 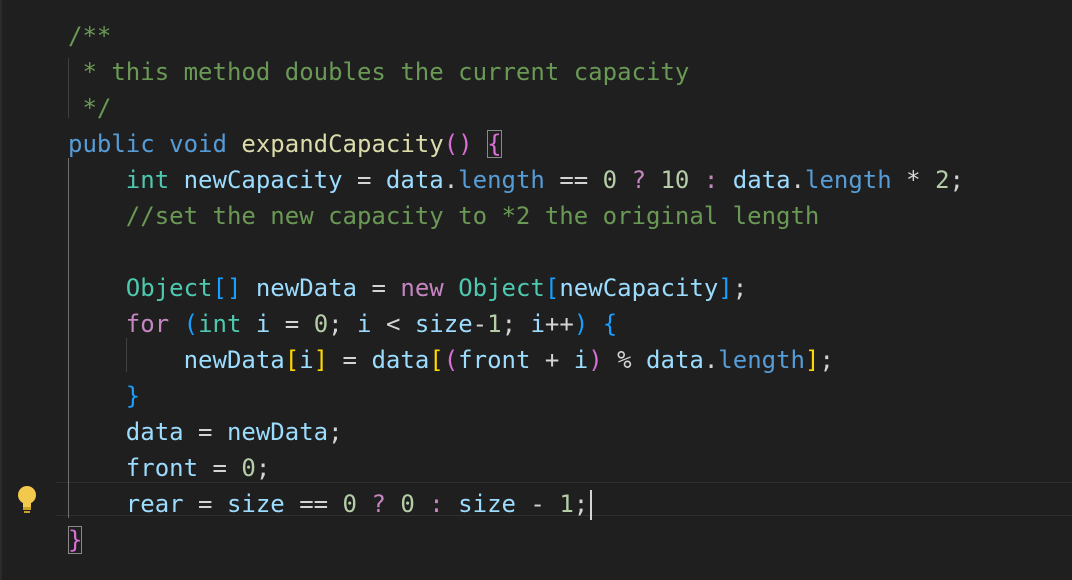 I want to click on code-token: +, so click(x=552, y=360).